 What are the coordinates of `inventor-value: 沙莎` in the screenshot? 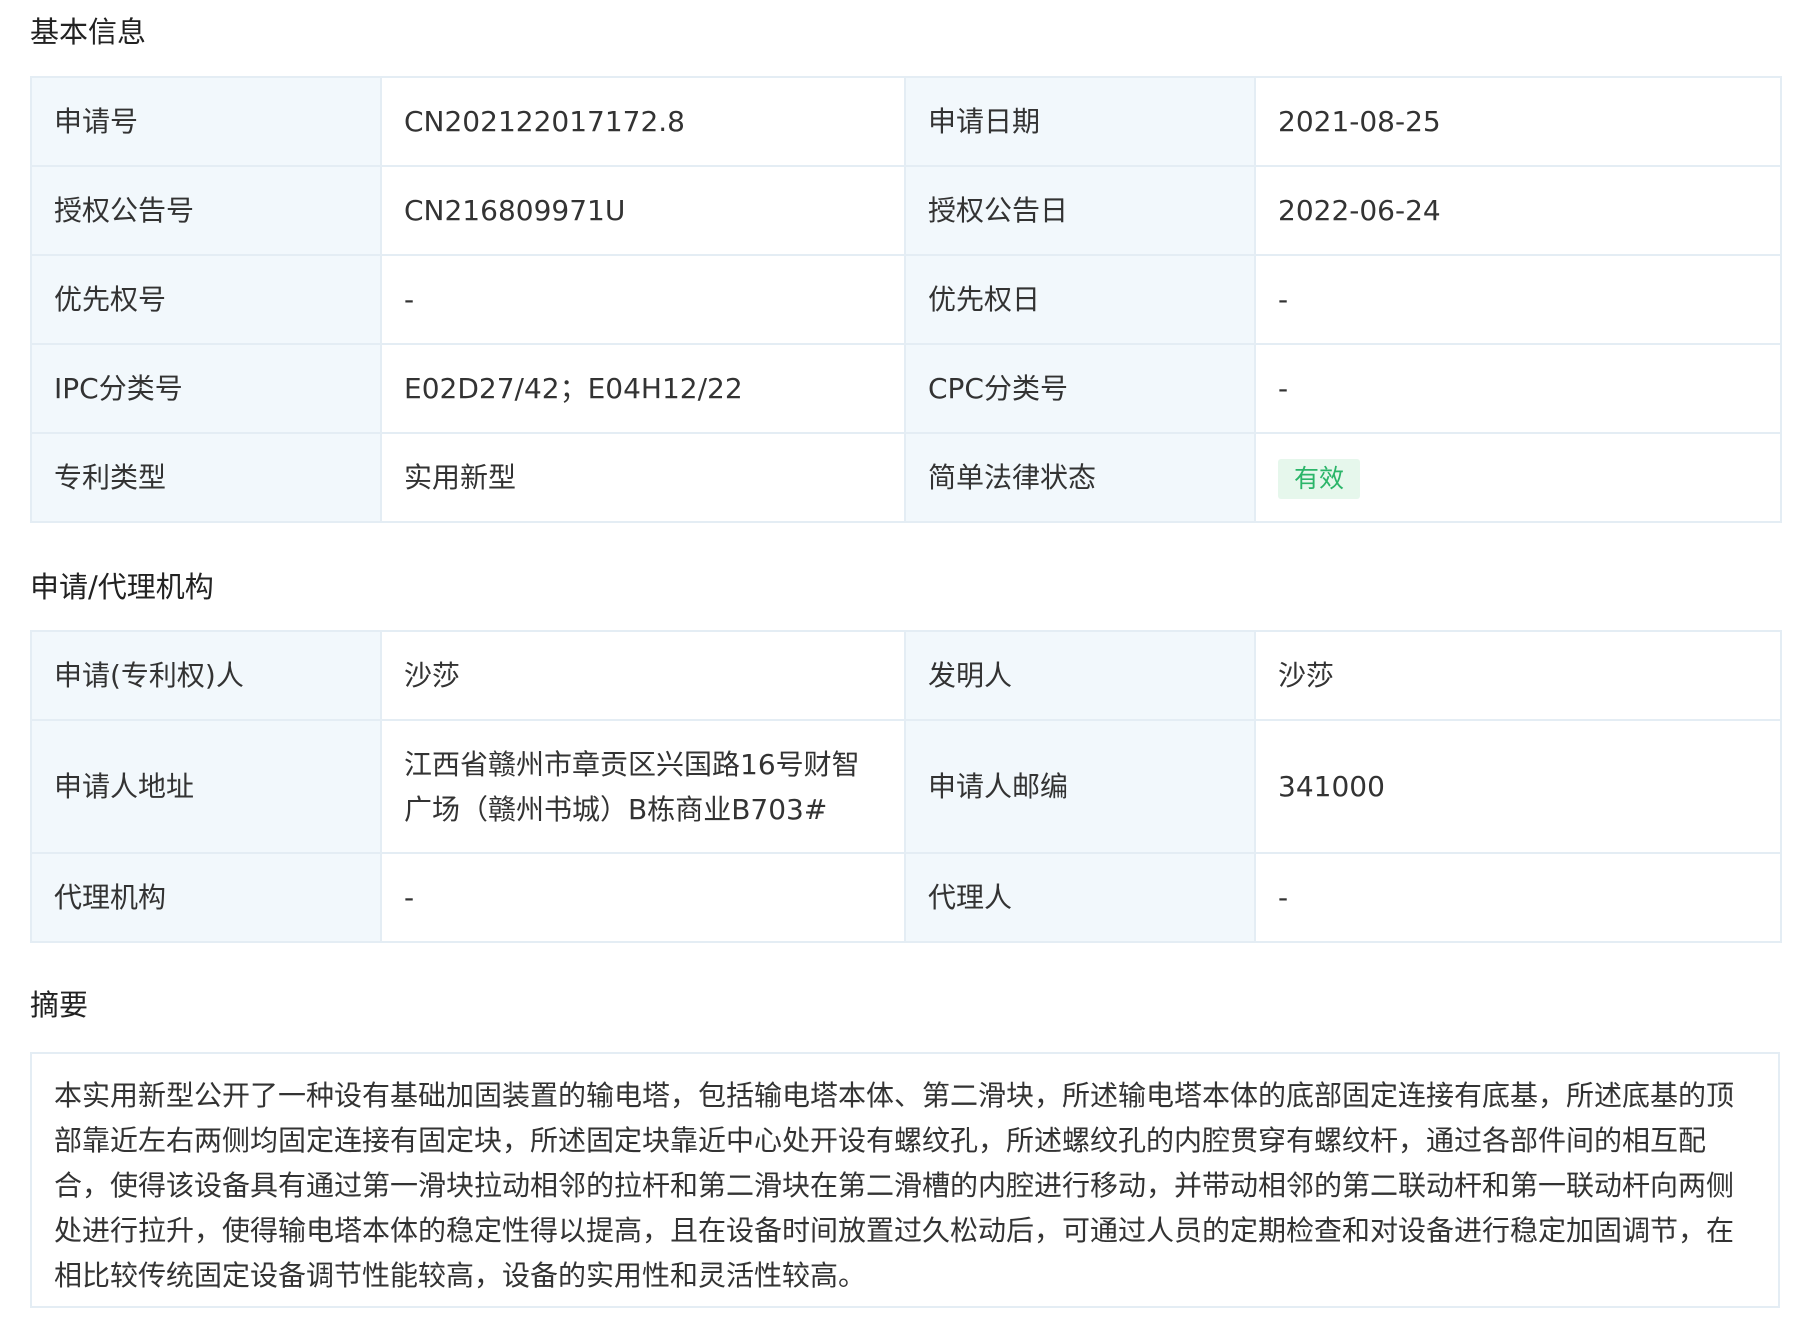 It's located at (1518, 675).